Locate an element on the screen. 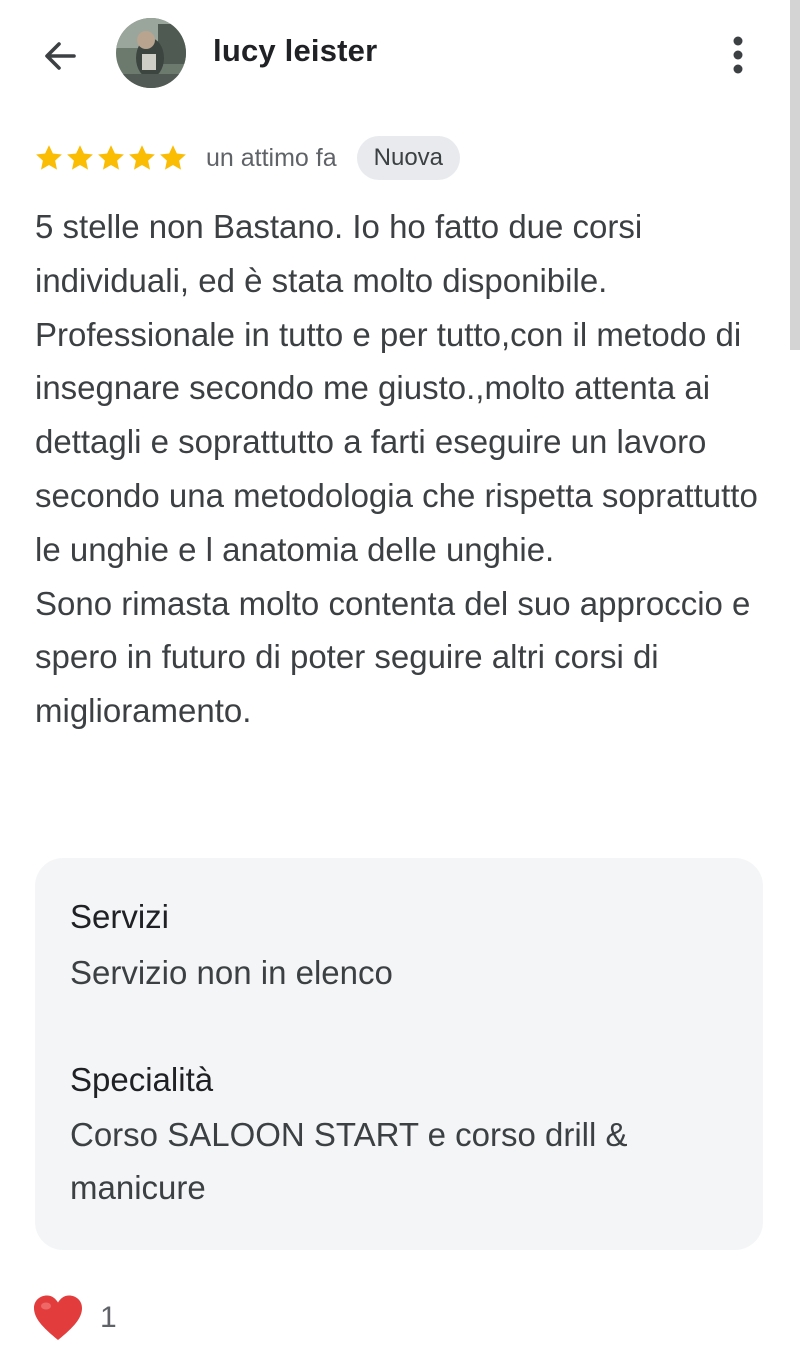  new-badge: Nuova is located at coordinates (408, 158).